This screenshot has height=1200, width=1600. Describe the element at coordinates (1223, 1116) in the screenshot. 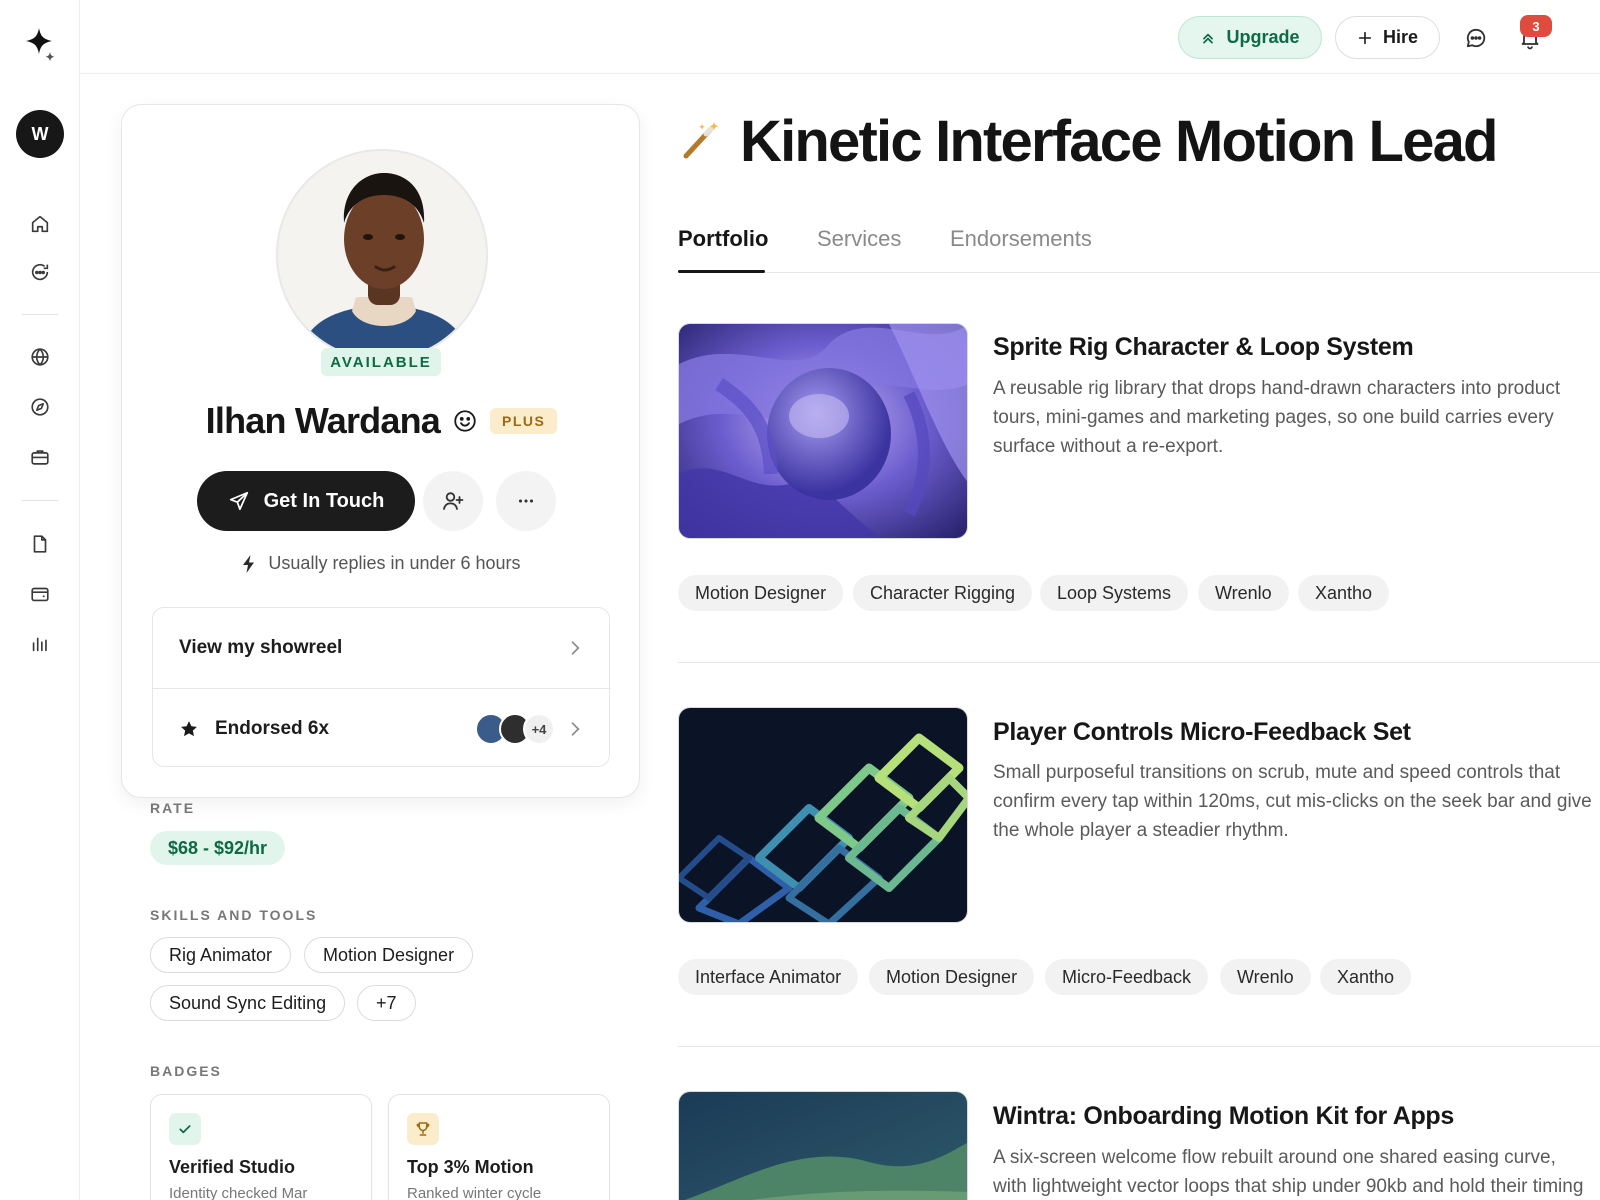

I see `project-title: Wintra: Onboarding Motion Kit for Apps` at that location.